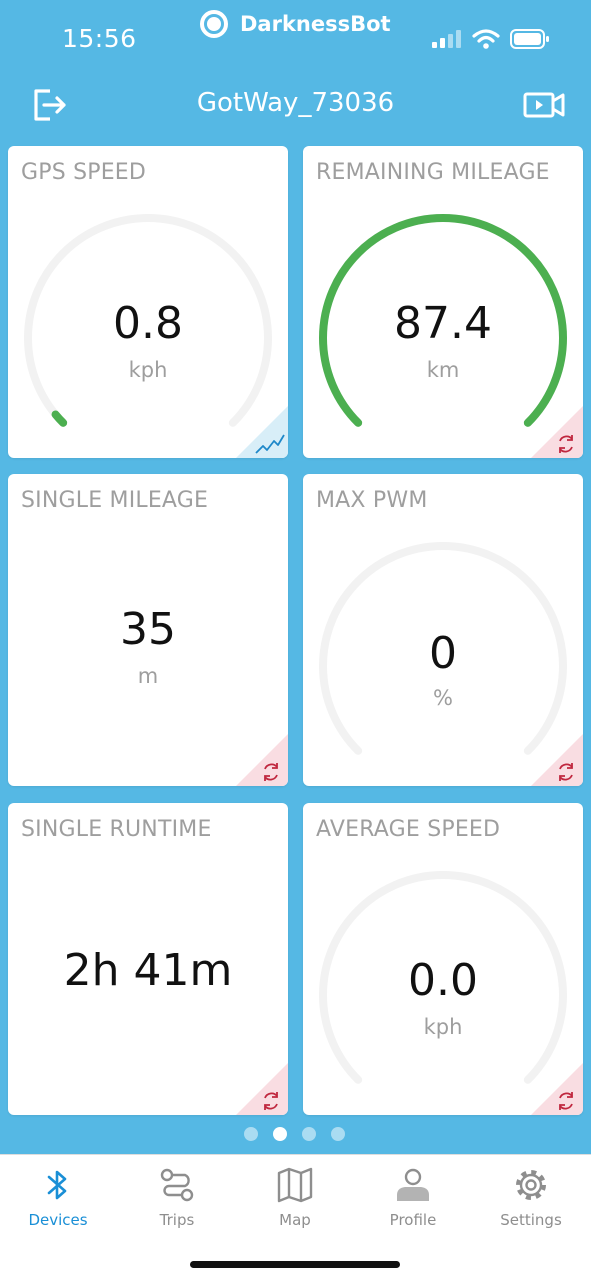  What do you see at coordinates (99, 38) in the screenshot?
I see `status-time: 15:56` at bounding box center [99, 38].